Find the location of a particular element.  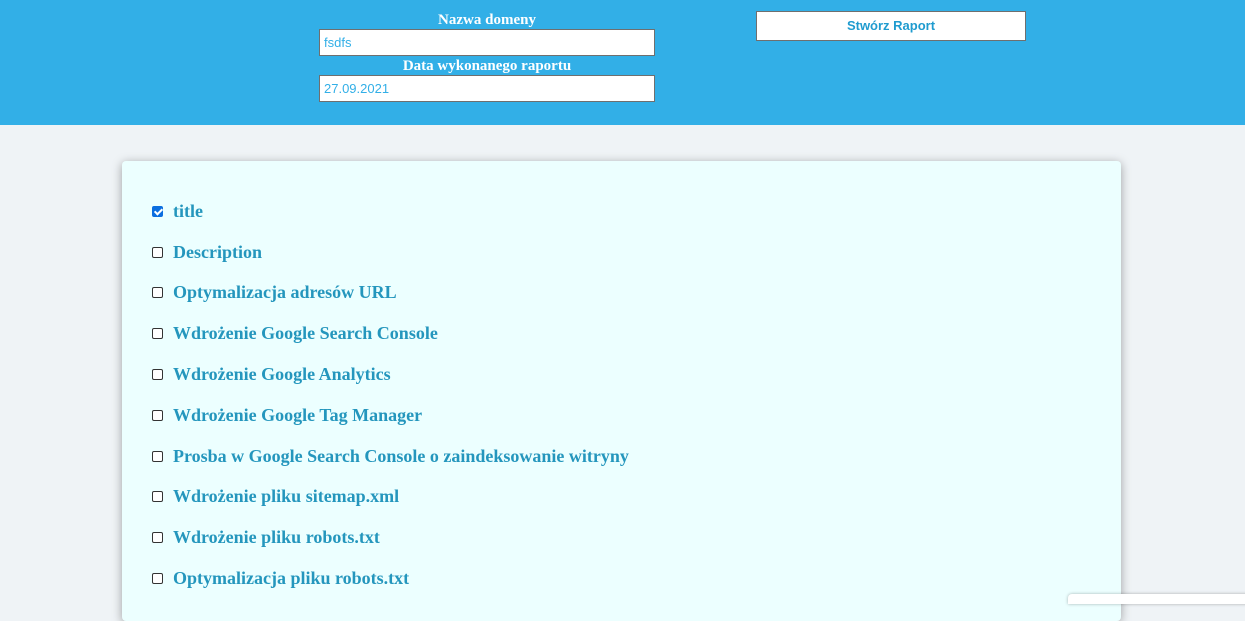

domain-label: Nazwa domeny is located at coordinates (487, 20).